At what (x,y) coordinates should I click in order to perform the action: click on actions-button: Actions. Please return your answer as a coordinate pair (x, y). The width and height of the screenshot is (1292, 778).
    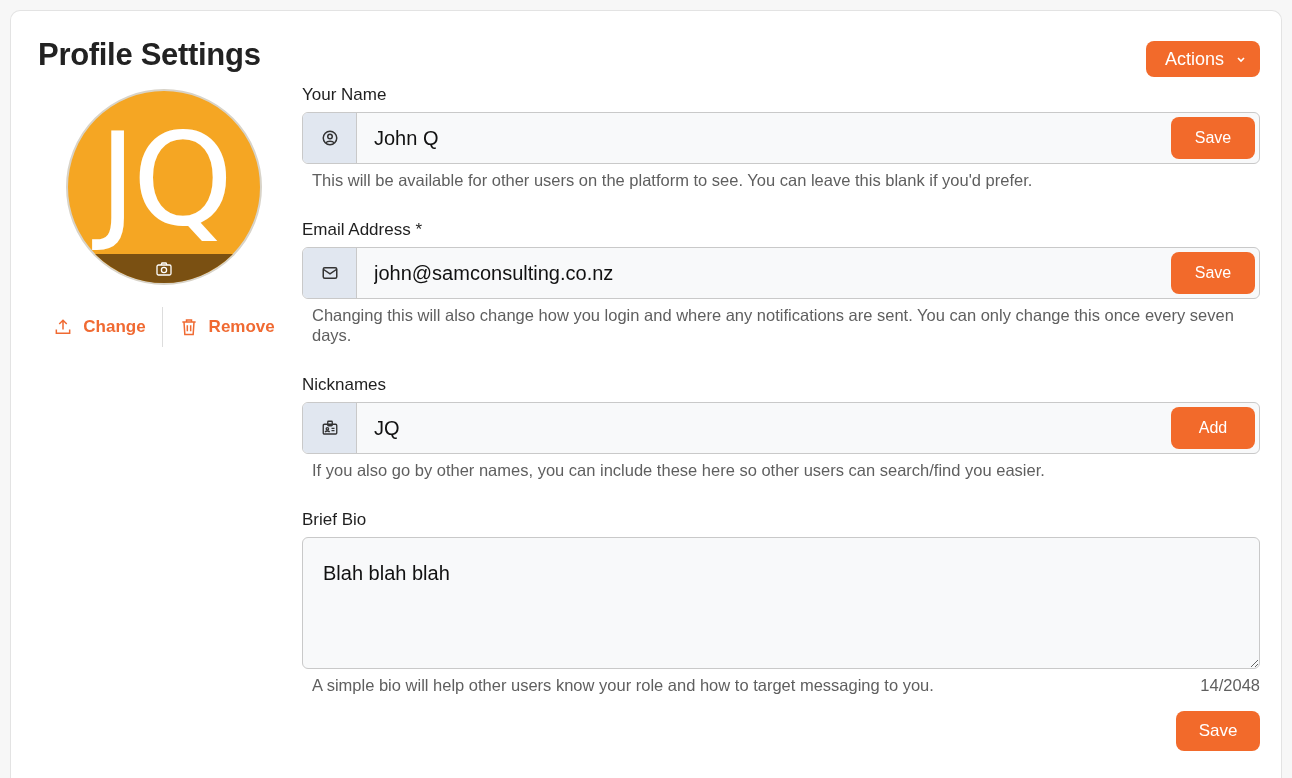
    Looking at the image, I should click on (1202, 59).